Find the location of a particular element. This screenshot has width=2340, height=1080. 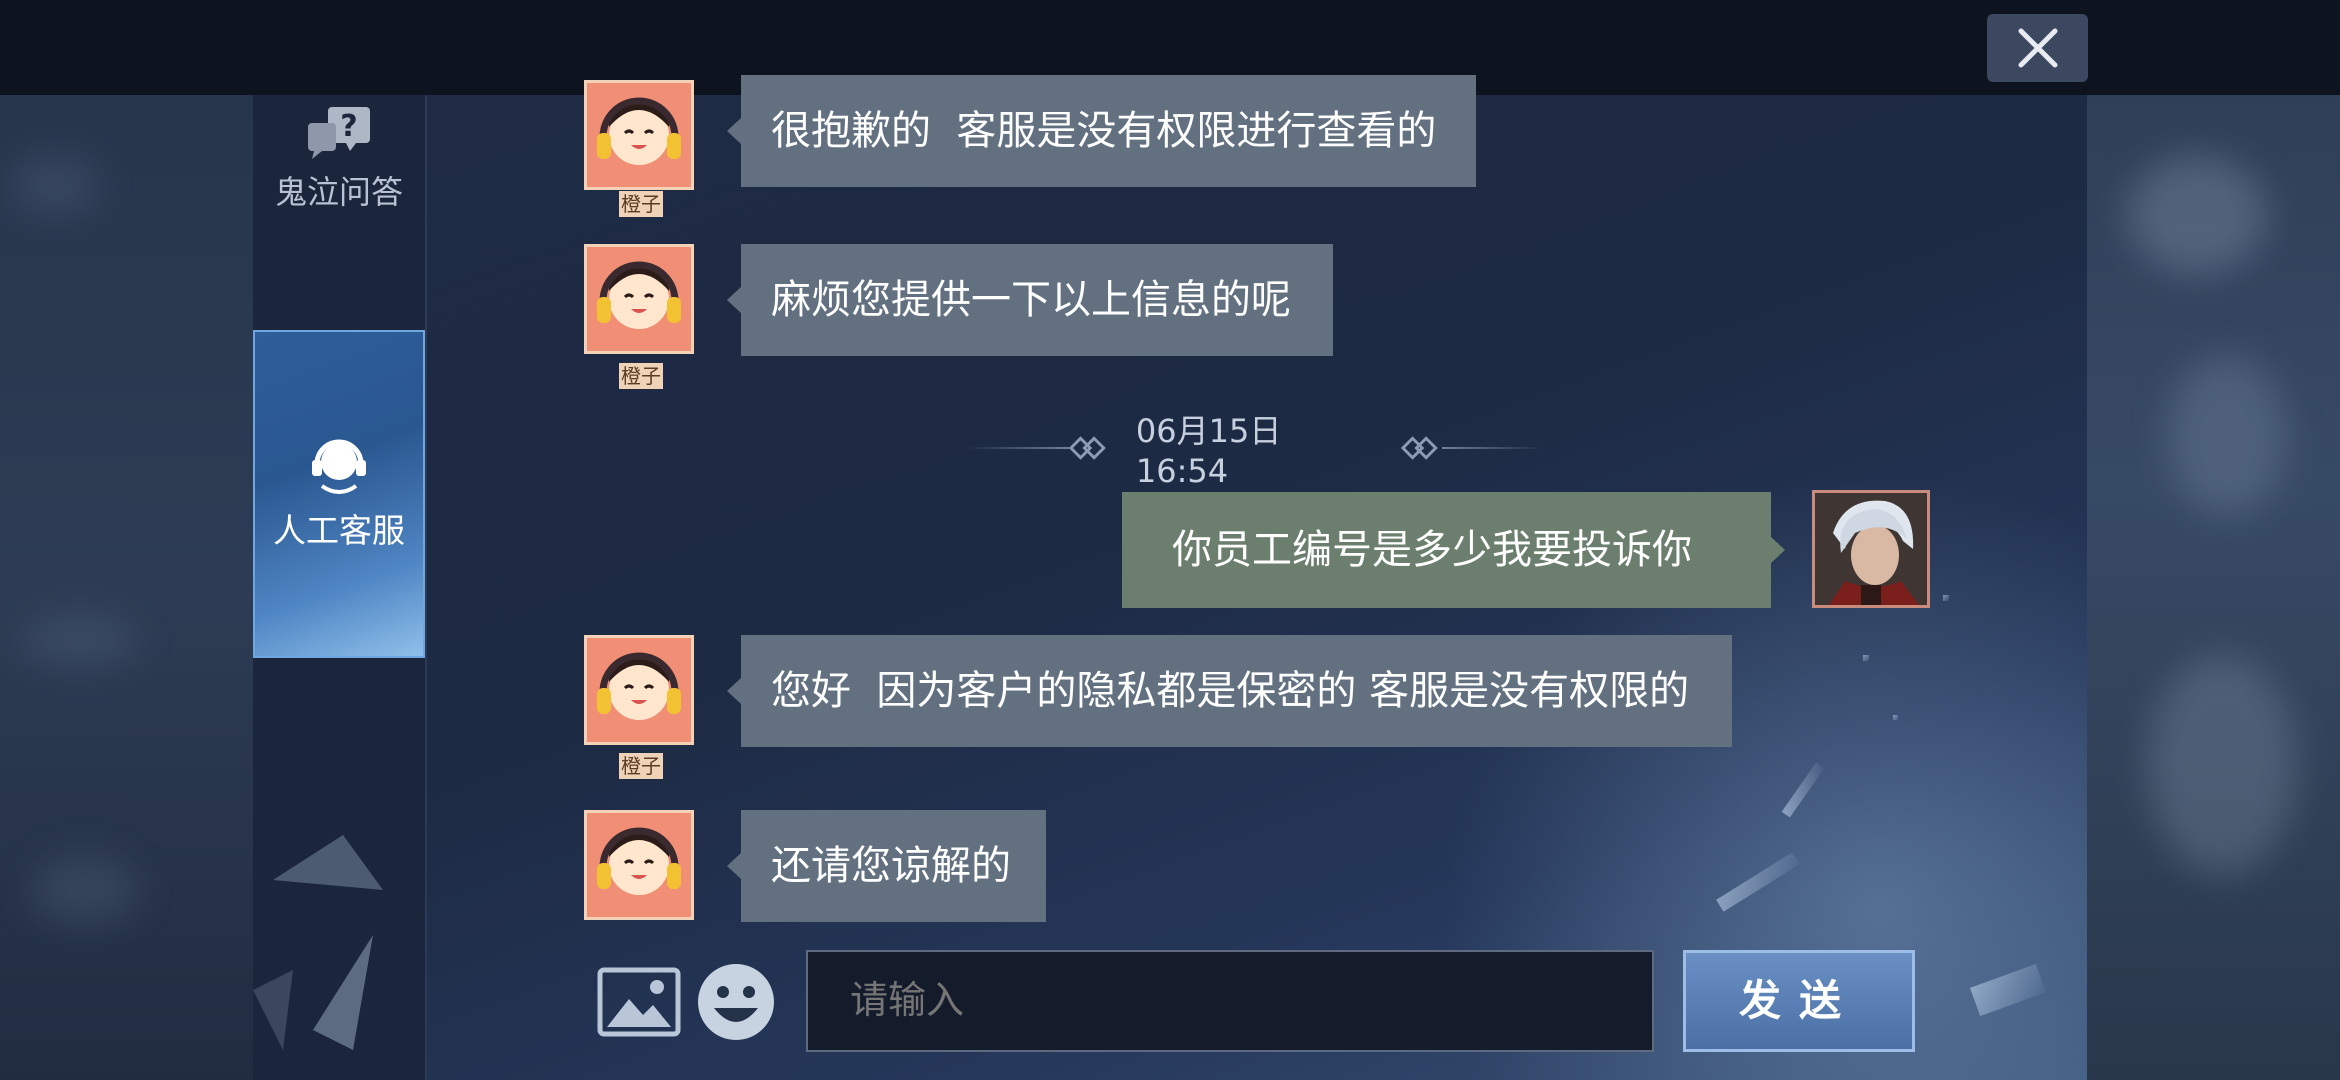

timestamp-text: 06月15日 16:54 is located at coordinates (1208, 451).